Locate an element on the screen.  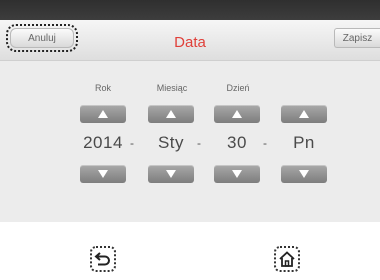
weekday-value: Pn is located at coordinates (304, 142).